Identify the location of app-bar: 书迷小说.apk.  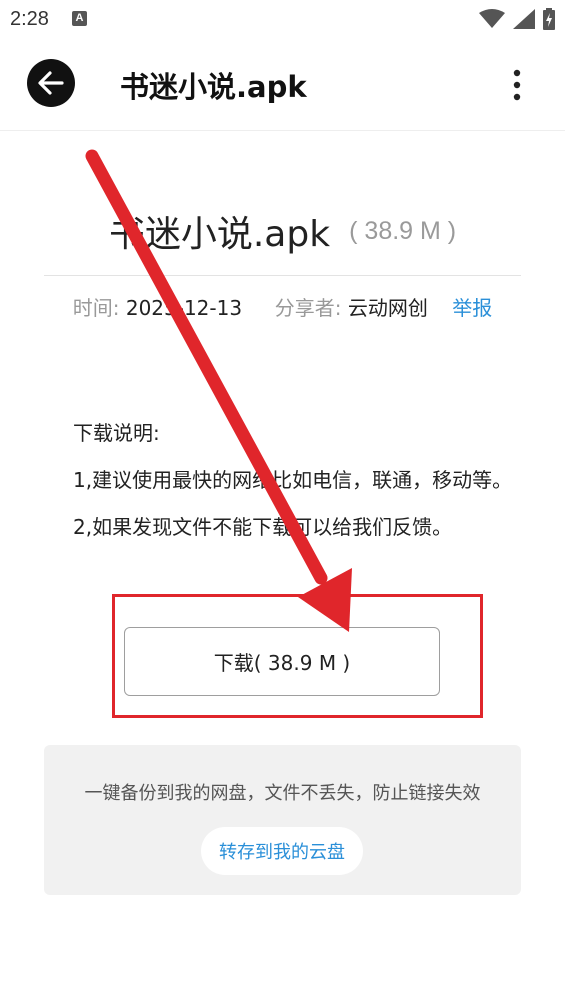
(282, 85).